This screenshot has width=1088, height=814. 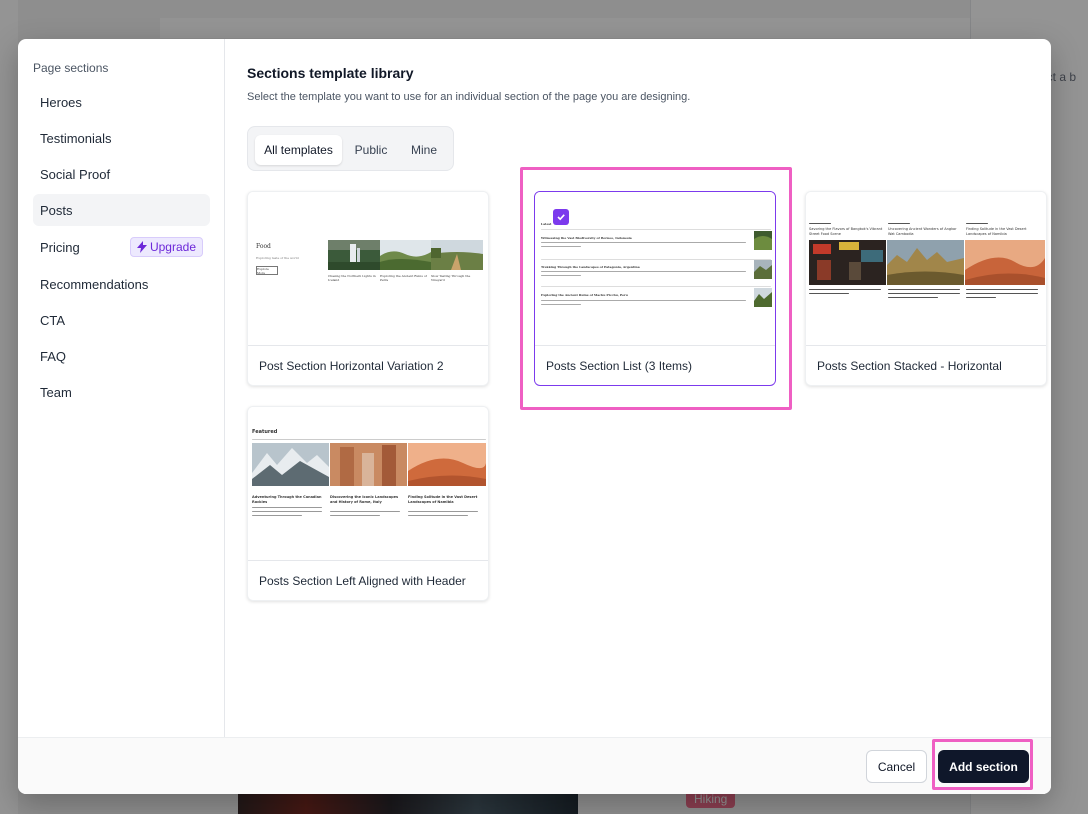 What do you see at coordinates (368, 464) in the screenshot?
I see `rome-image` at bounding box center [368, 464].